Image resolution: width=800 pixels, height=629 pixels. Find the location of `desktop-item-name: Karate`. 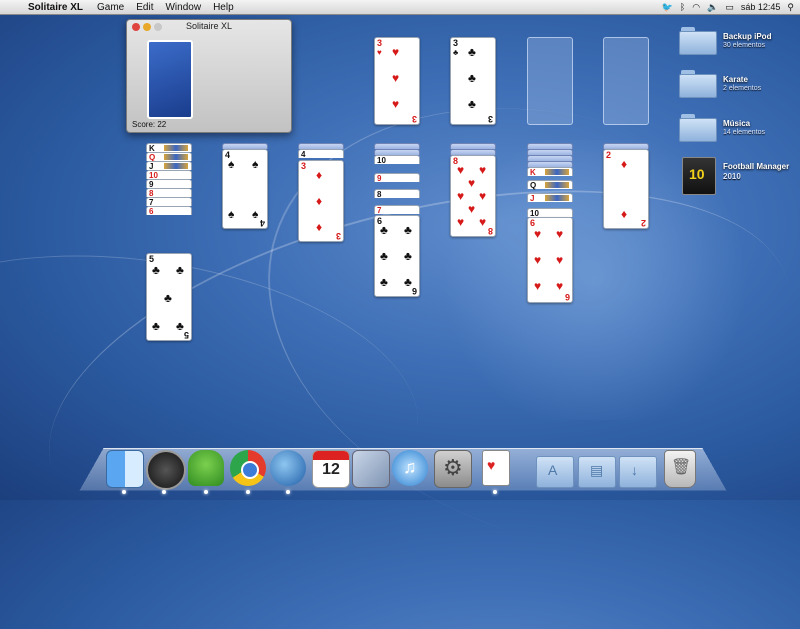

desktop-item-name: Karate is located at coordinates (735, 79).